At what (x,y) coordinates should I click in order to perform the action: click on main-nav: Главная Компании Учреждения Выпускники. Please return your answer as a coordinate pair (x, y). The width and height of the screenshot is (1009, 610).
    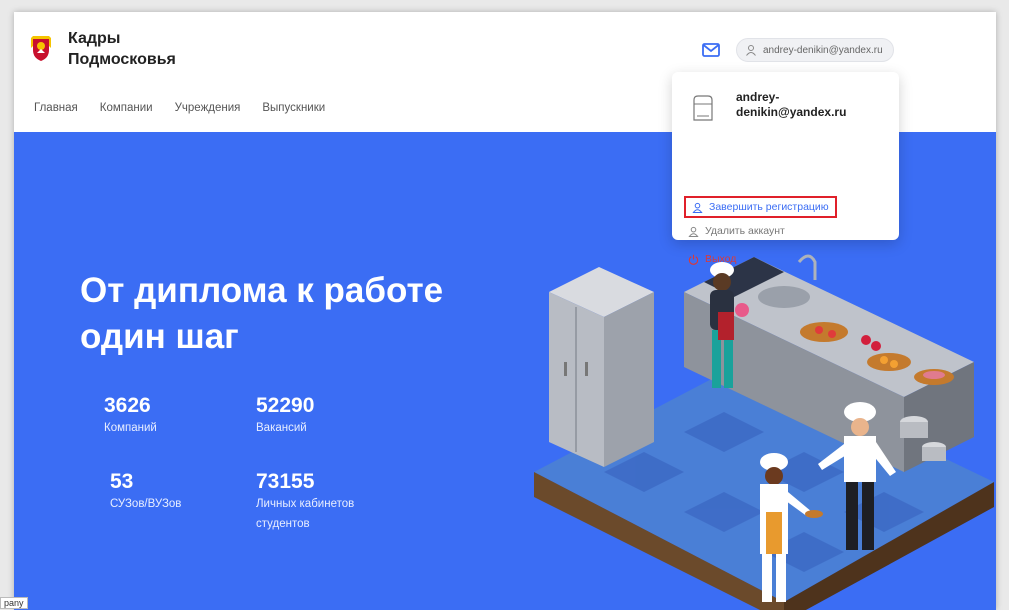
    Looking at the image, I should click on (179, 108).